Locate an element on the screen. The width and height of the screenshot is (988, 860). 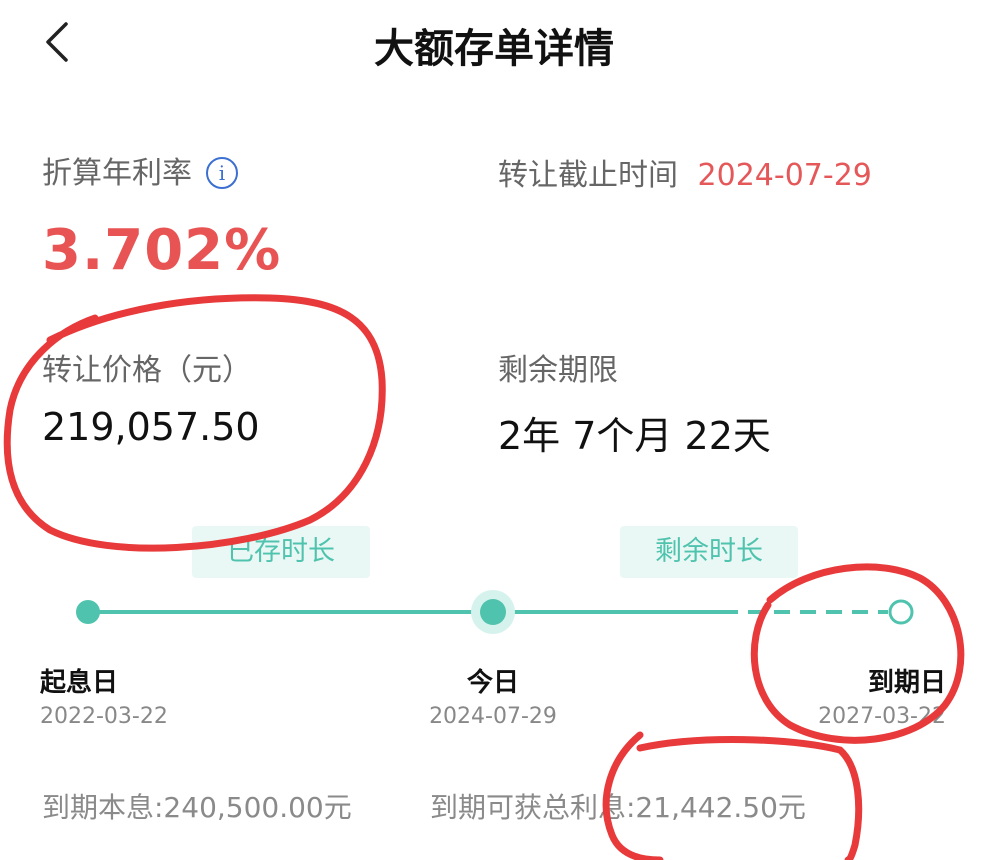
start-dot is located at coordinates (88, 612).